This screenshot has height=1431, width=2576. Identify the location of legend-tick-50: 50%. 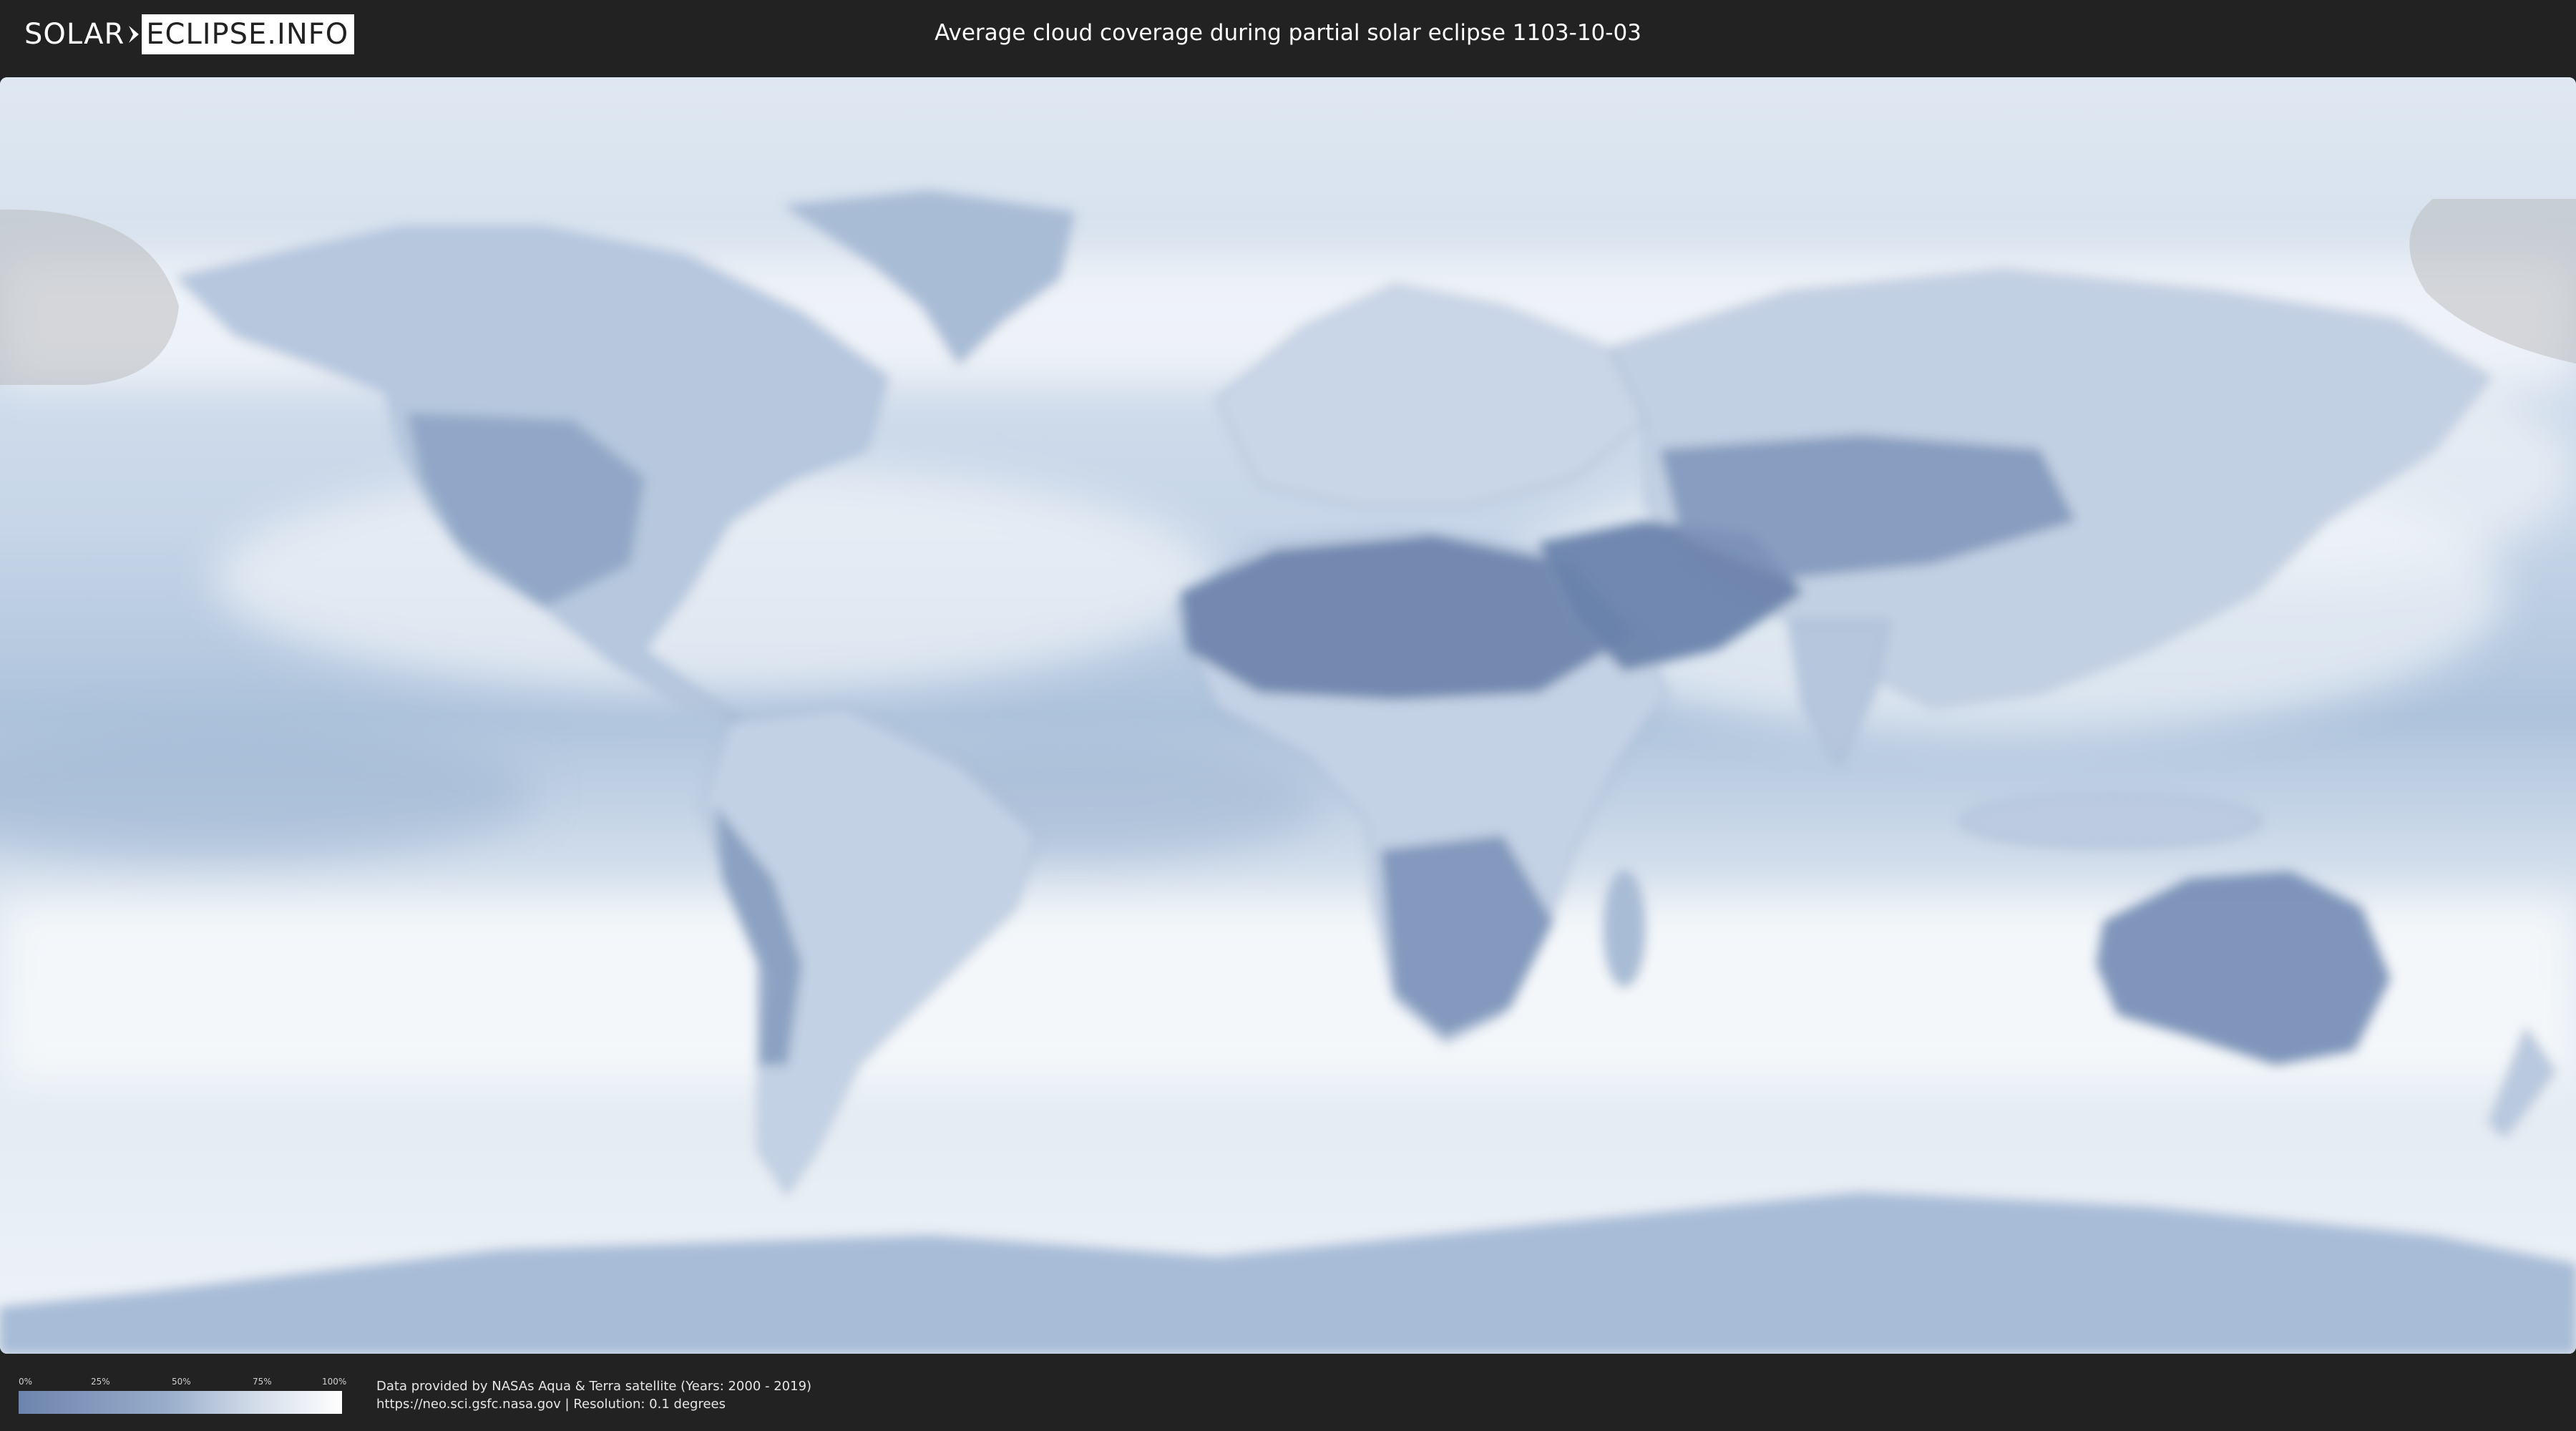
(181, 1382).